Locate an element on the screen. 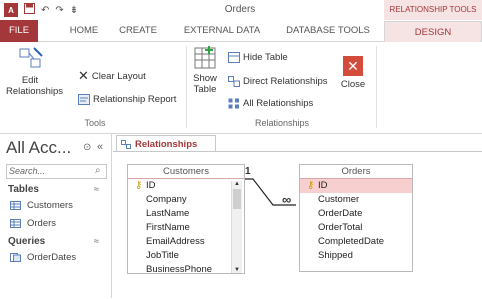 The image size is (482, 299). tools-group-label: Tools is located at coordinates (95, 123).